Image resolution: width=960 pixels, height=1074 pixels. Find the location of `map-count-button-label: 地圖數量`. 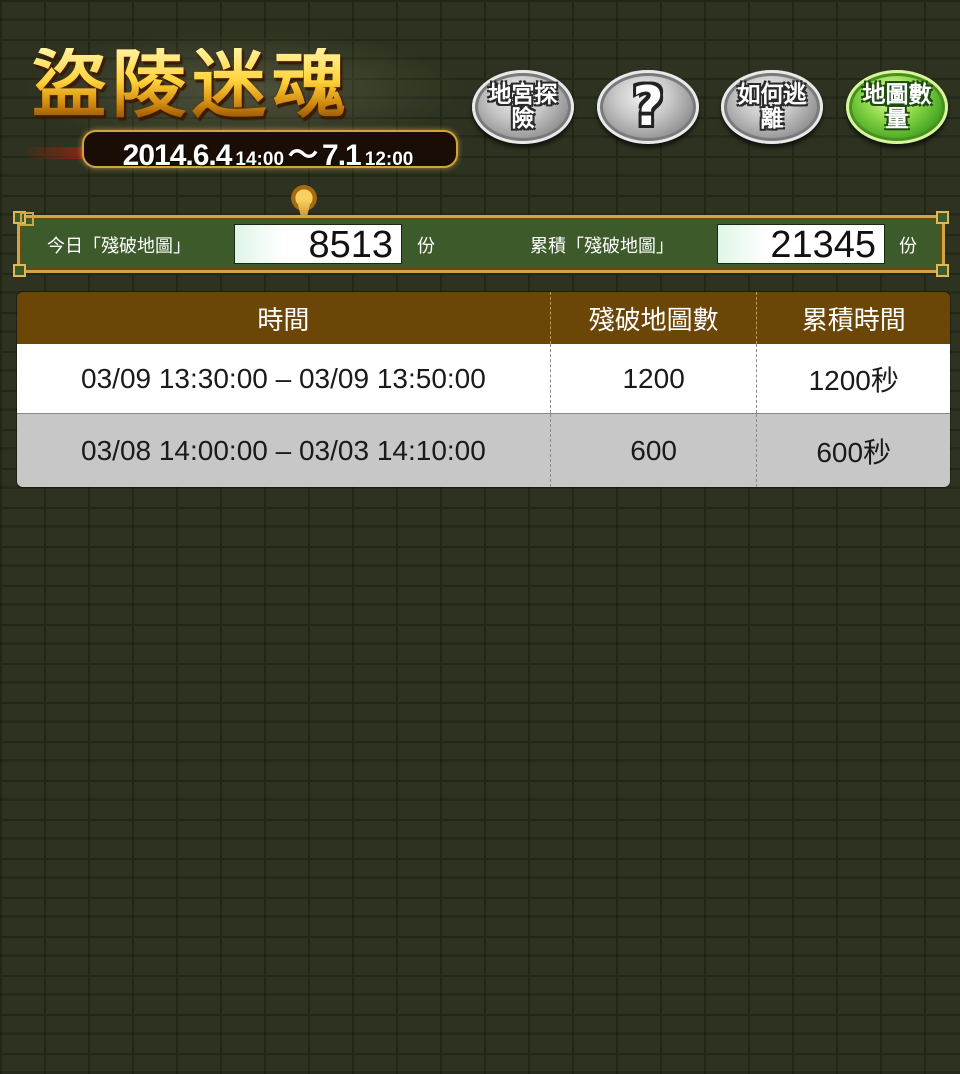

map-count-button-label: 地圖數量 is located at coordinates (897, 107).